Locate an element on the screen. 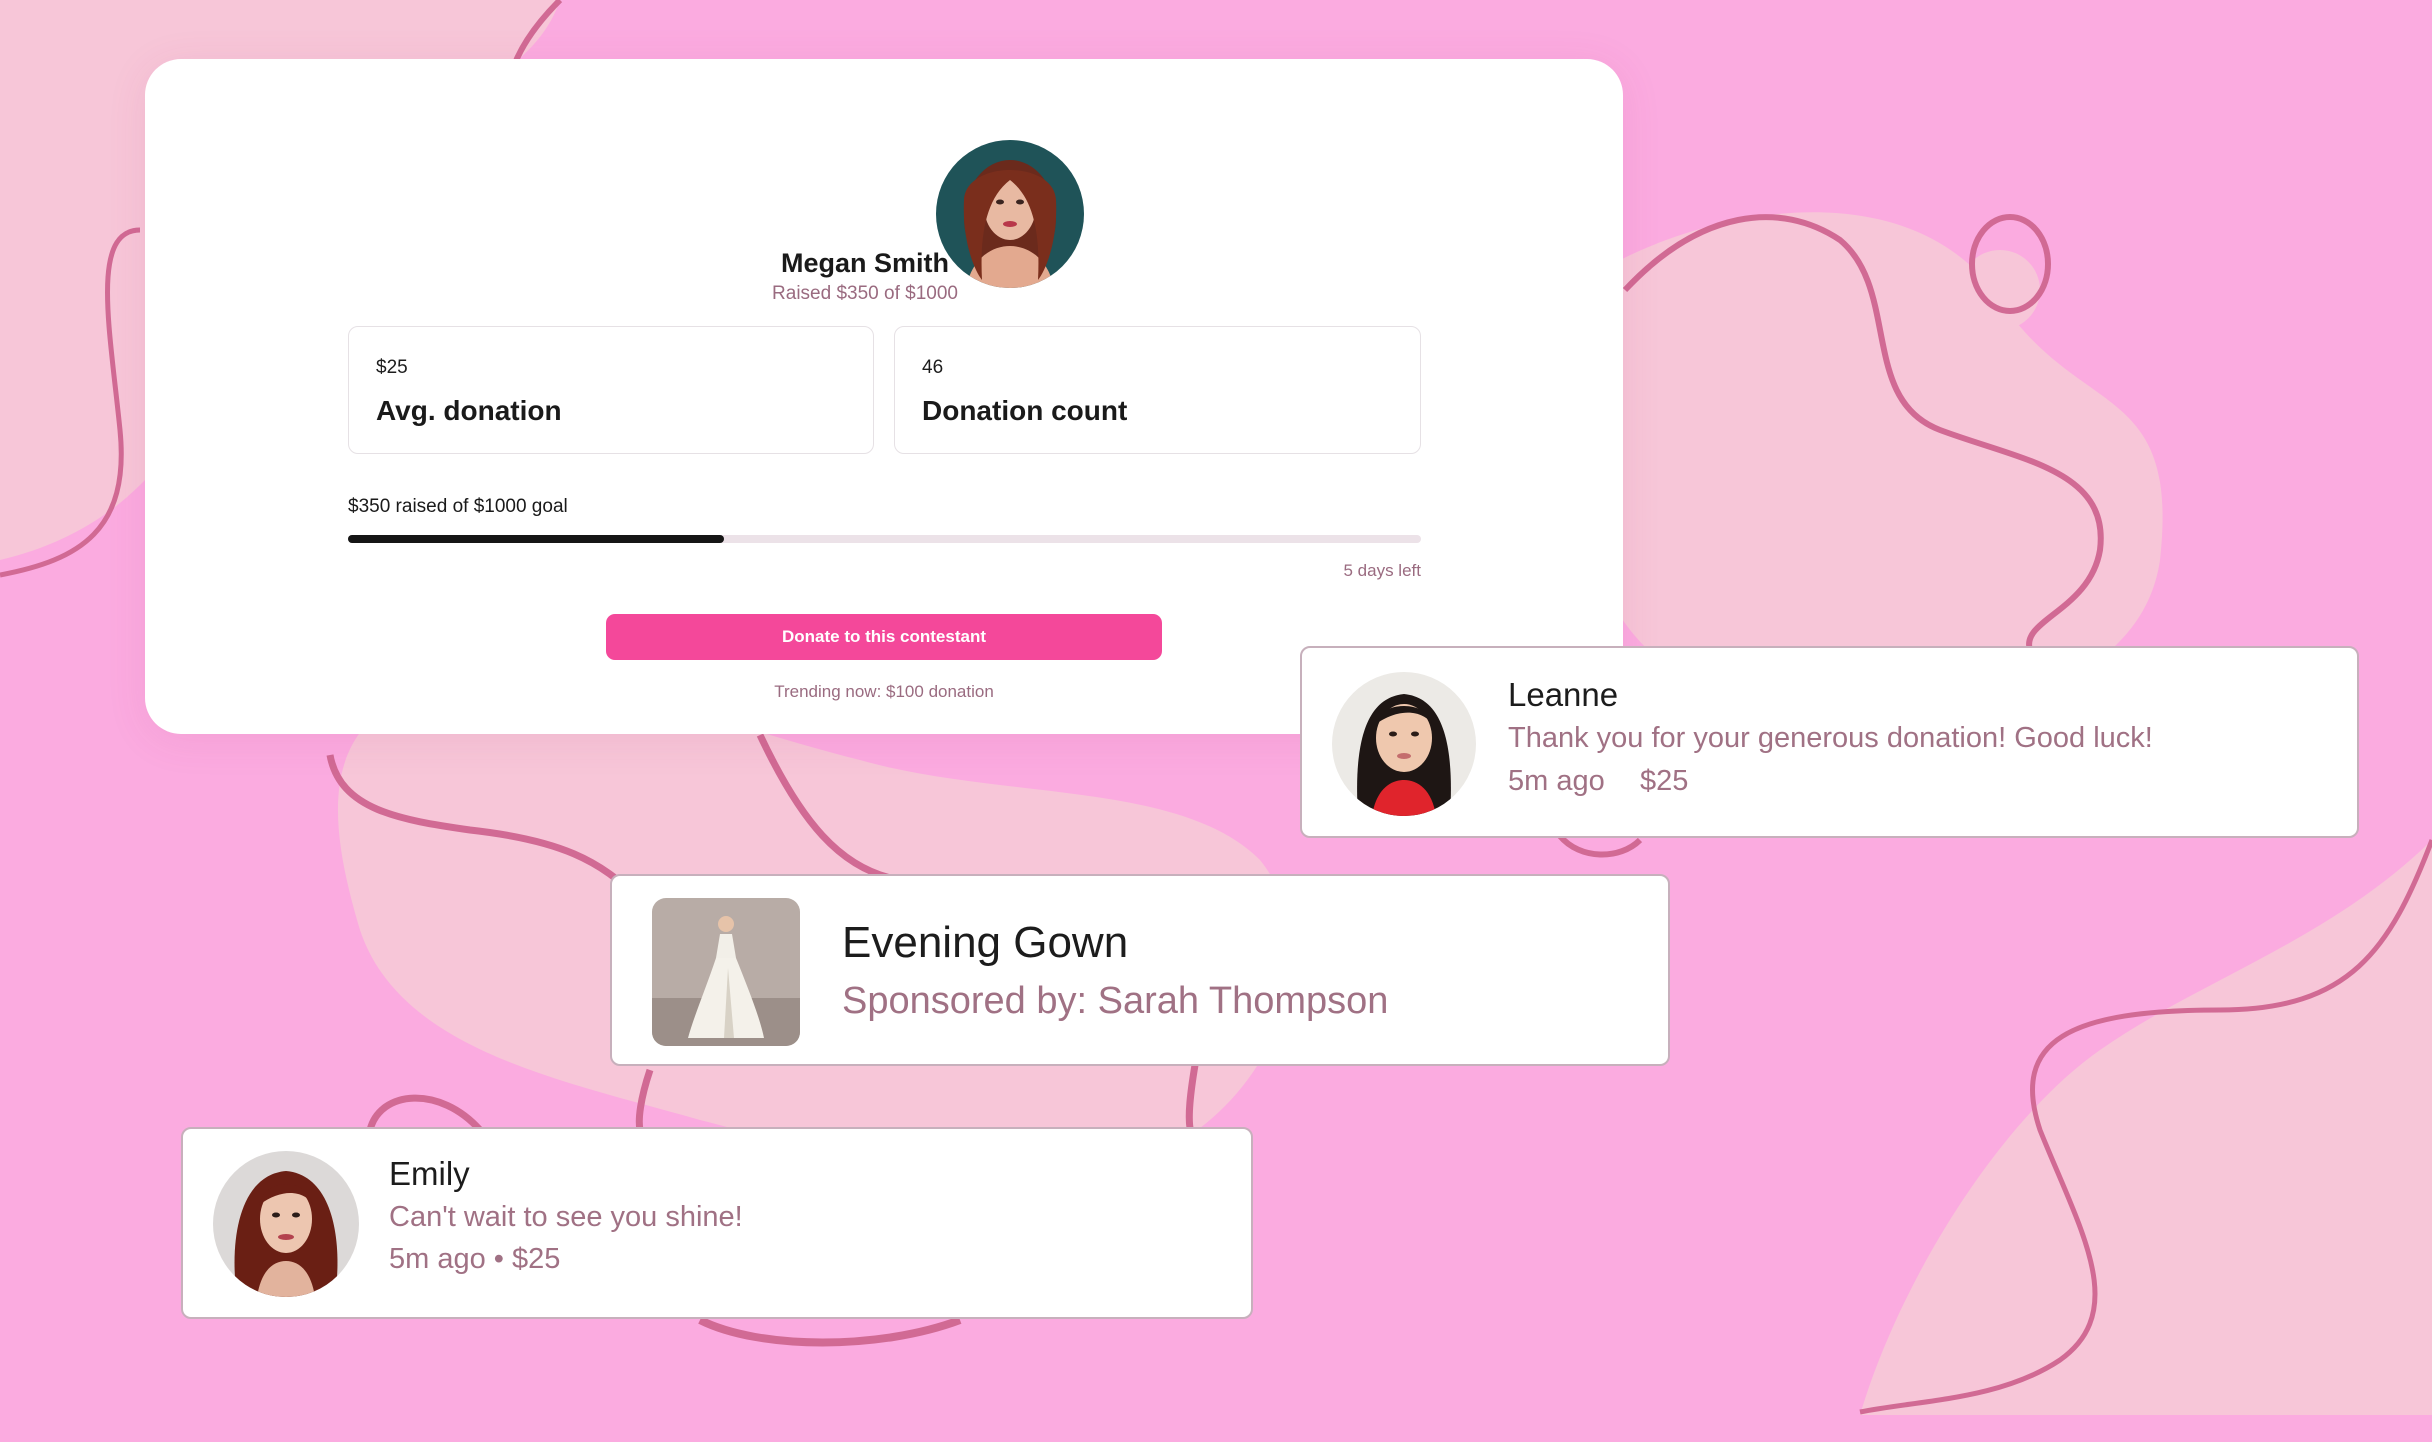 This screenshot has width=2432, height=1442. leanne-avatar is located at coordinates (1404, 744).